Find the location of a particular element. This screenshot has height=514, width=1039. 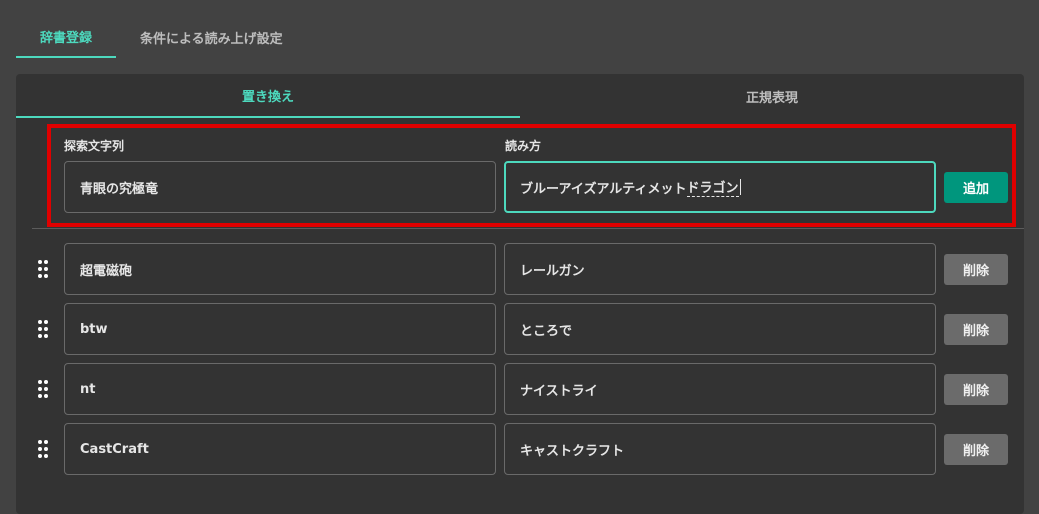

reading-label: 読み方 is located at coordinates (523, 146).